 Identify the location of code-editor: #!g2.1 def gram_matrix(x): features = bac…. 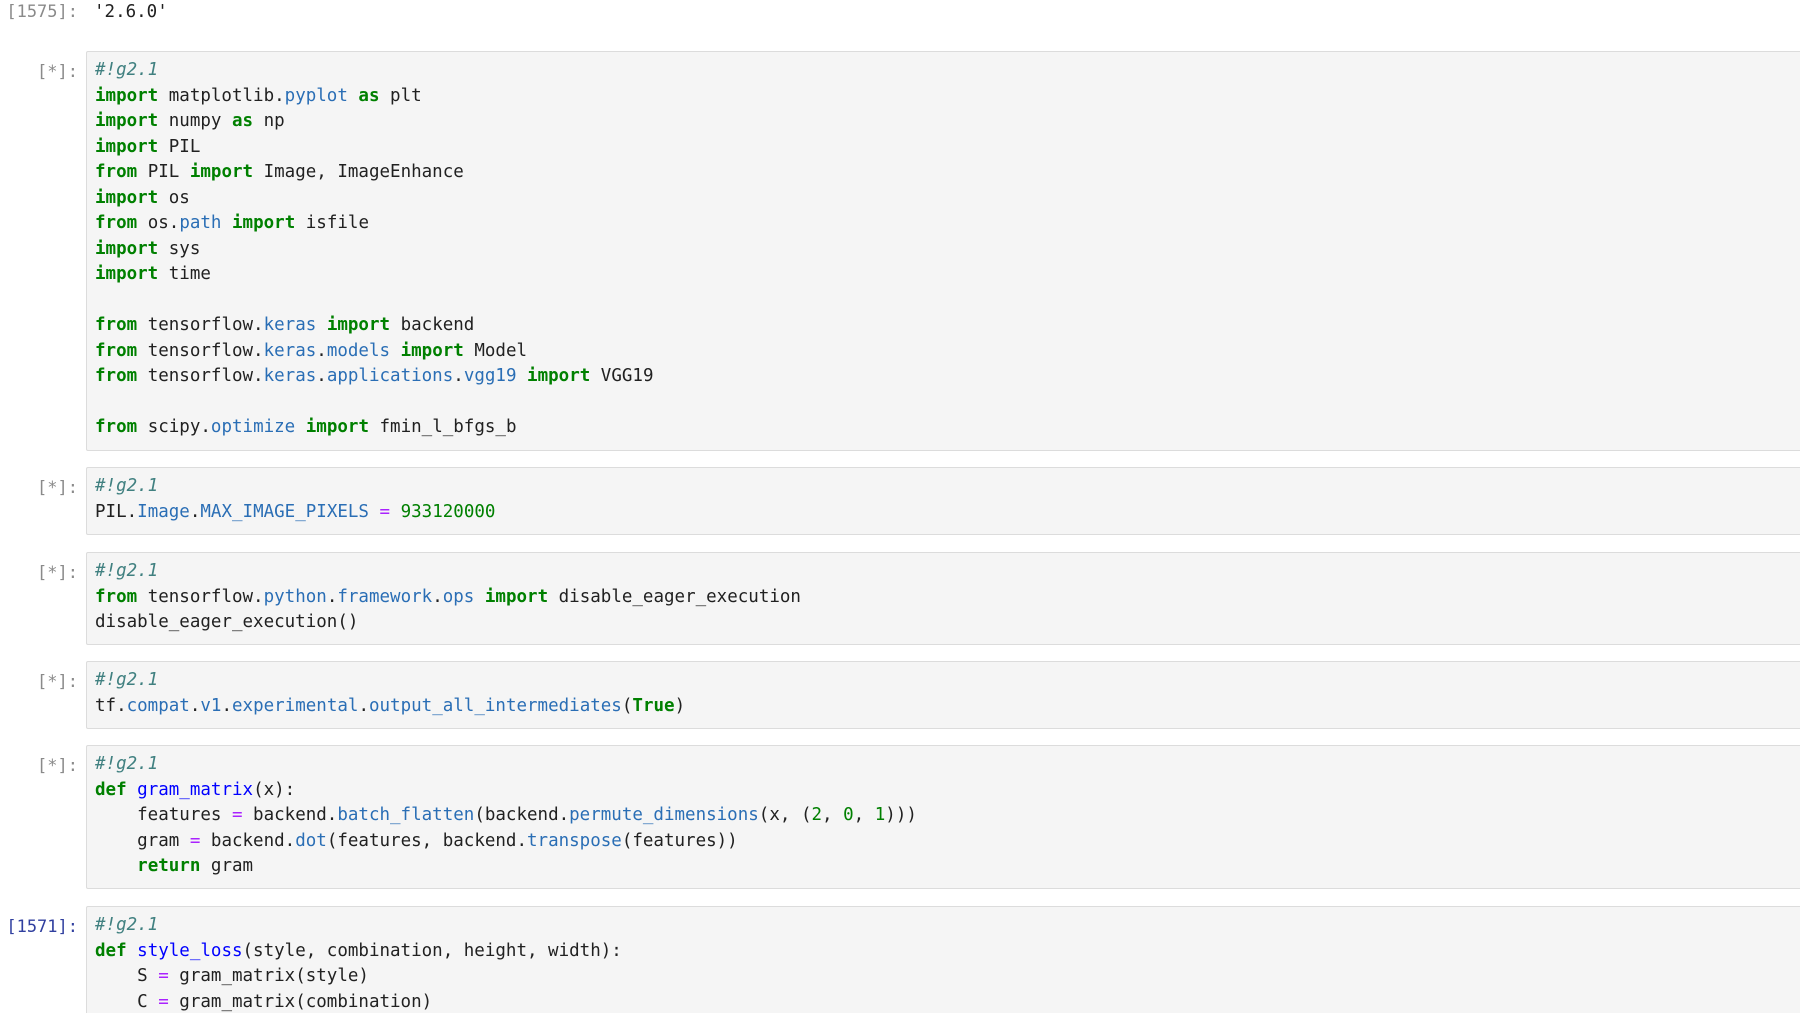
(943, 813).